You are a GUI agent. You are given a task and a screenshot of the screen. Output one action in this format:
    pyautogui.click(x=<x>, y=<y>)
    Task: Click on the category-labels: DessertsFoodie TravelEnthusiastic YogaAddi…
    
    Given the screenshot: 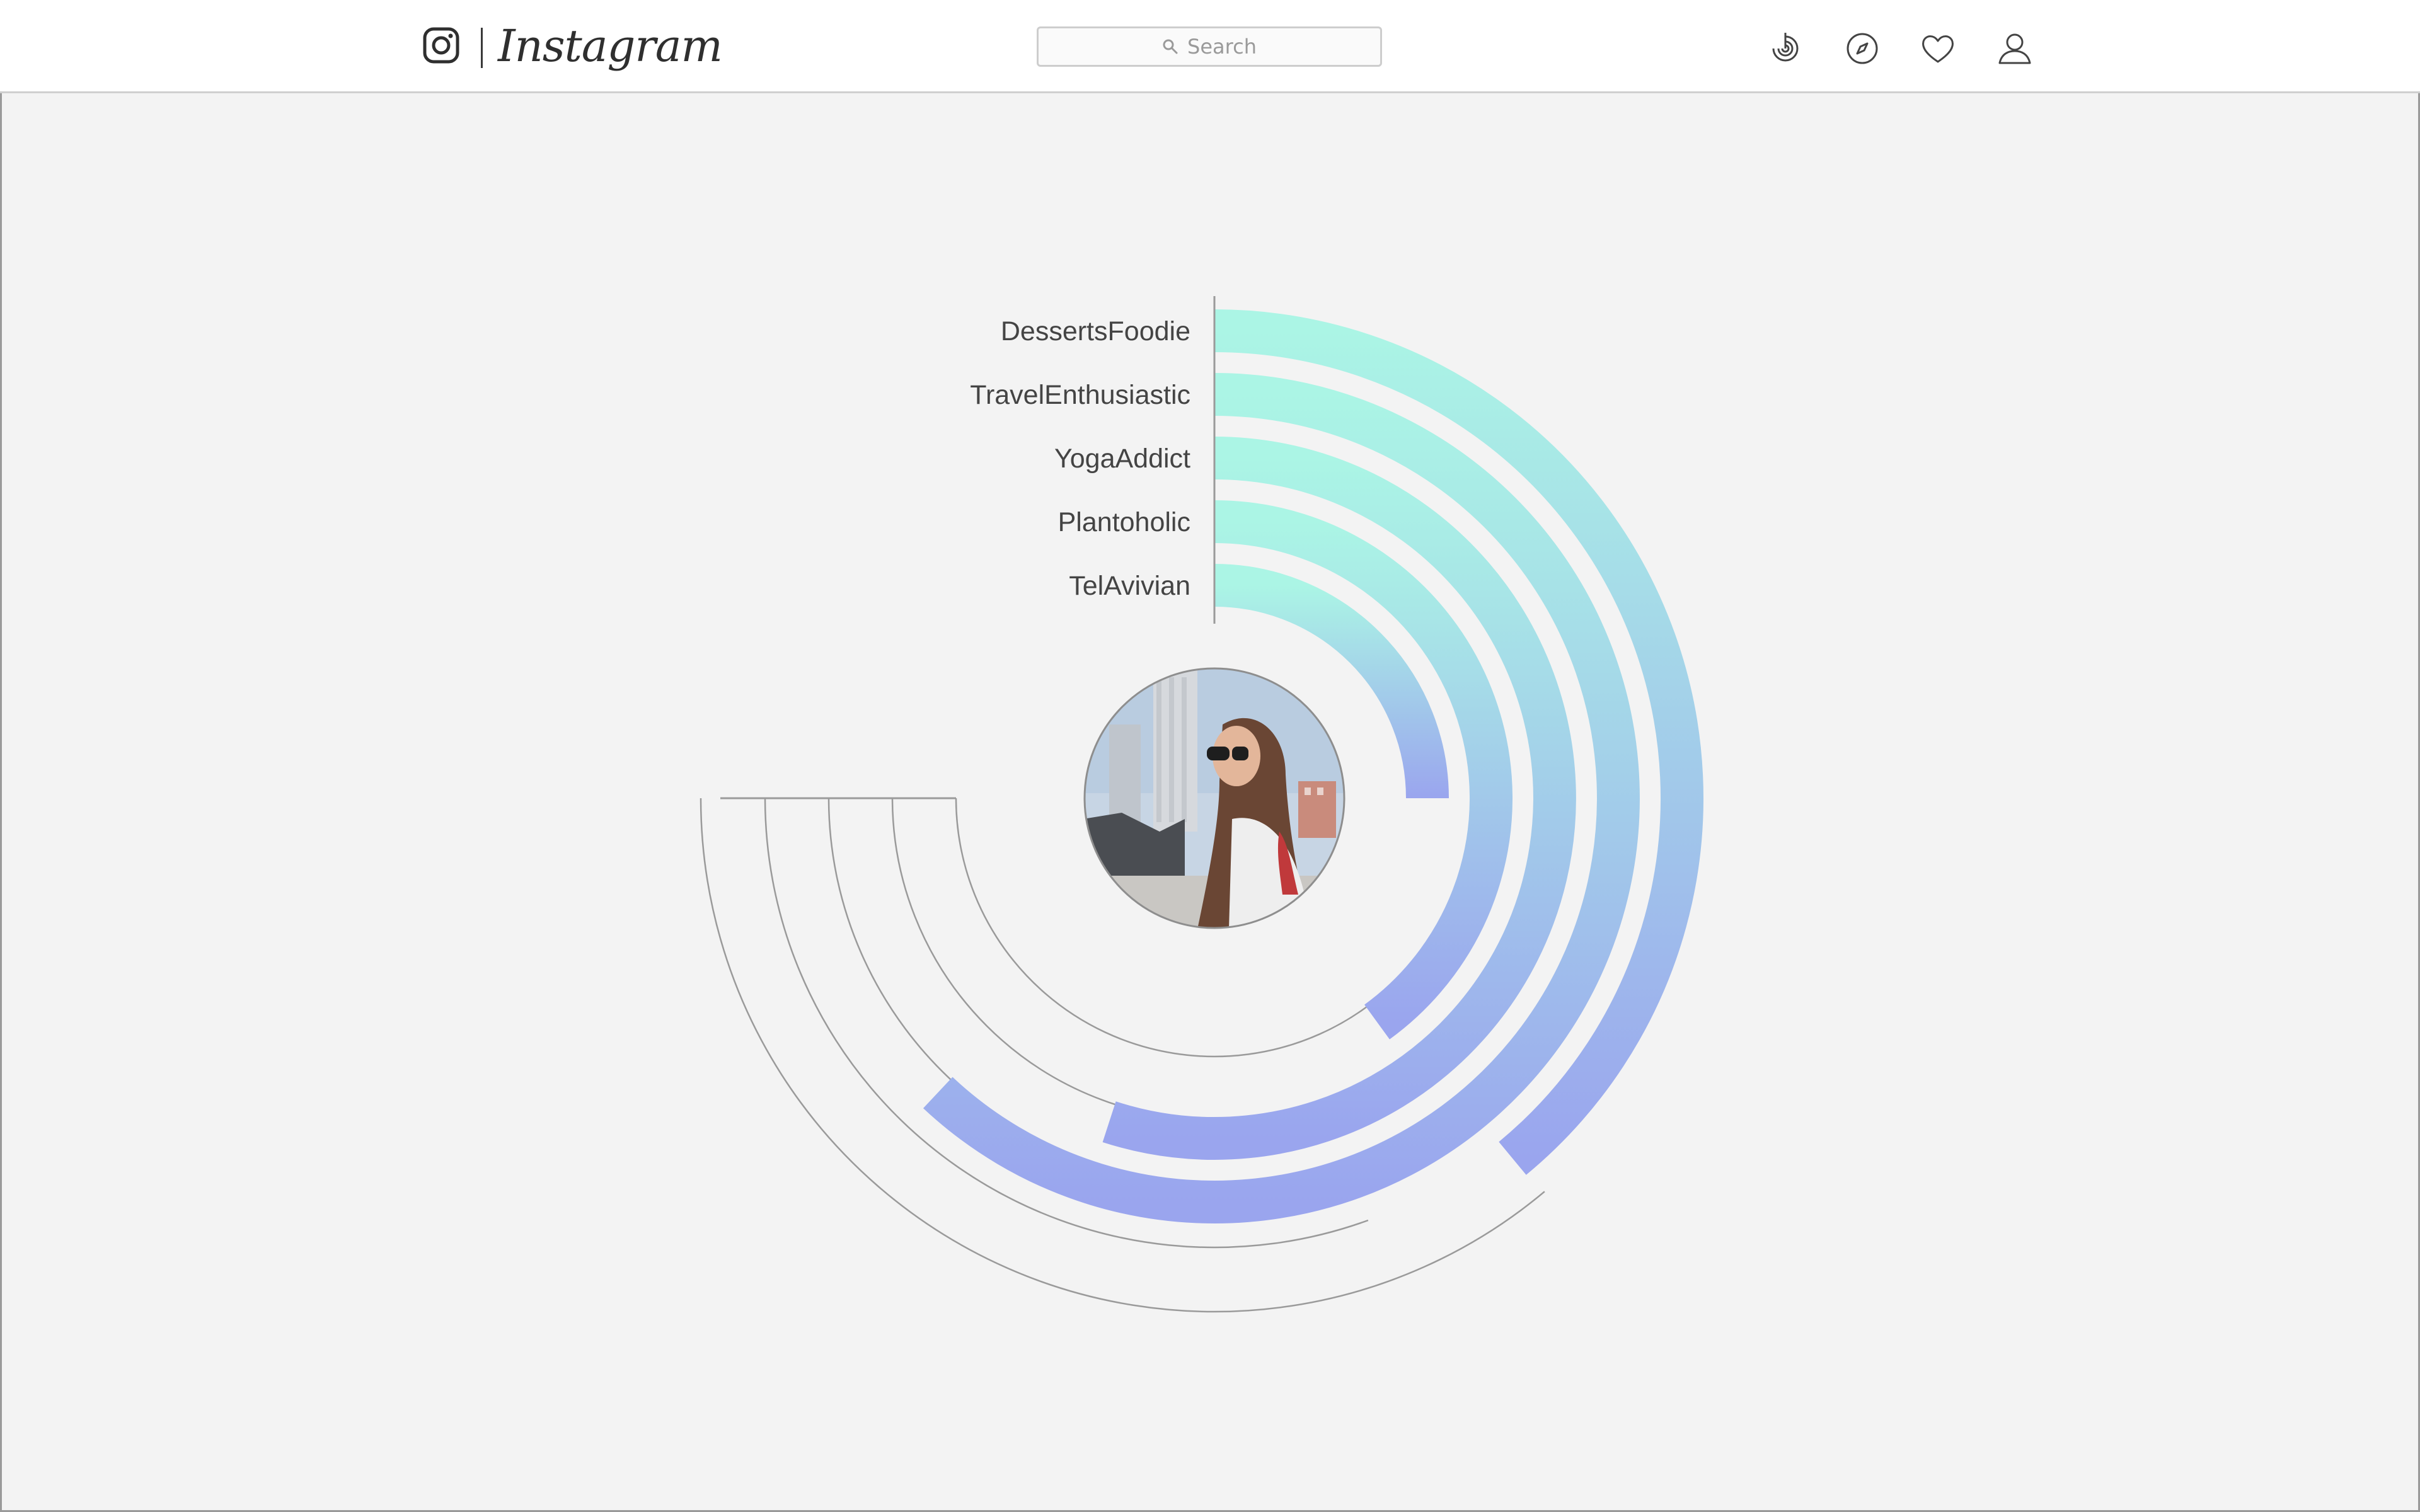 What is the action you would take?
    pyautogui.click(x=1080, y=458)
    